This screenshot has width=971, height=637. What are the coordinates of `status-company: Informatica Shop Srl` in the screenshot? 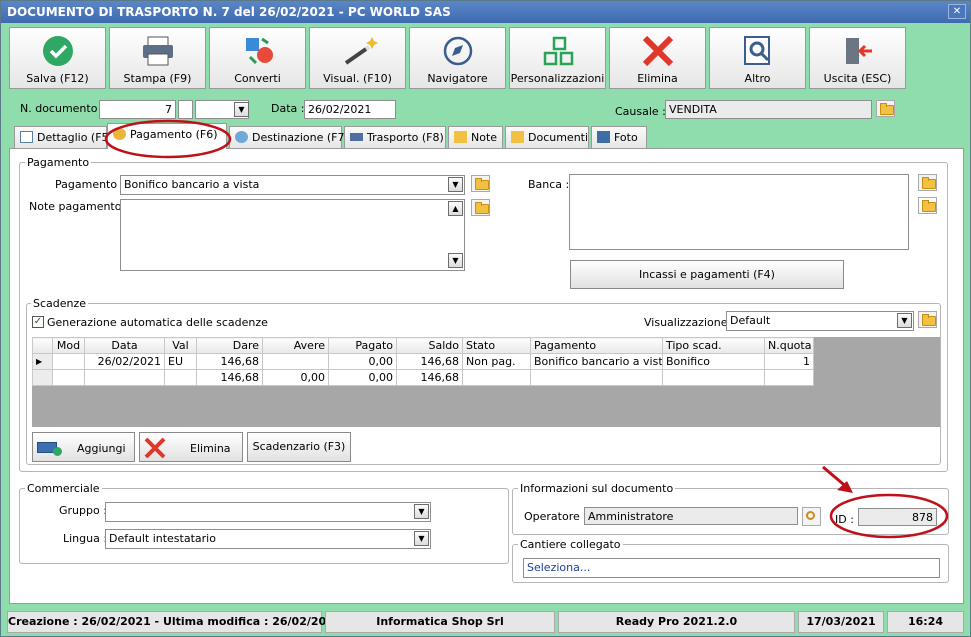 It's located at (440, 622).